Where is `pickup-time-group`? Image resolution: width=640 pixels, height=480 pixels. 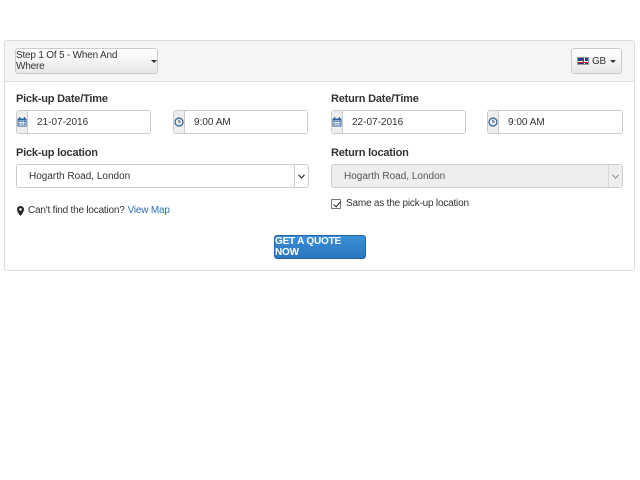 pickup-time-group is located at coordinates (240, 122).